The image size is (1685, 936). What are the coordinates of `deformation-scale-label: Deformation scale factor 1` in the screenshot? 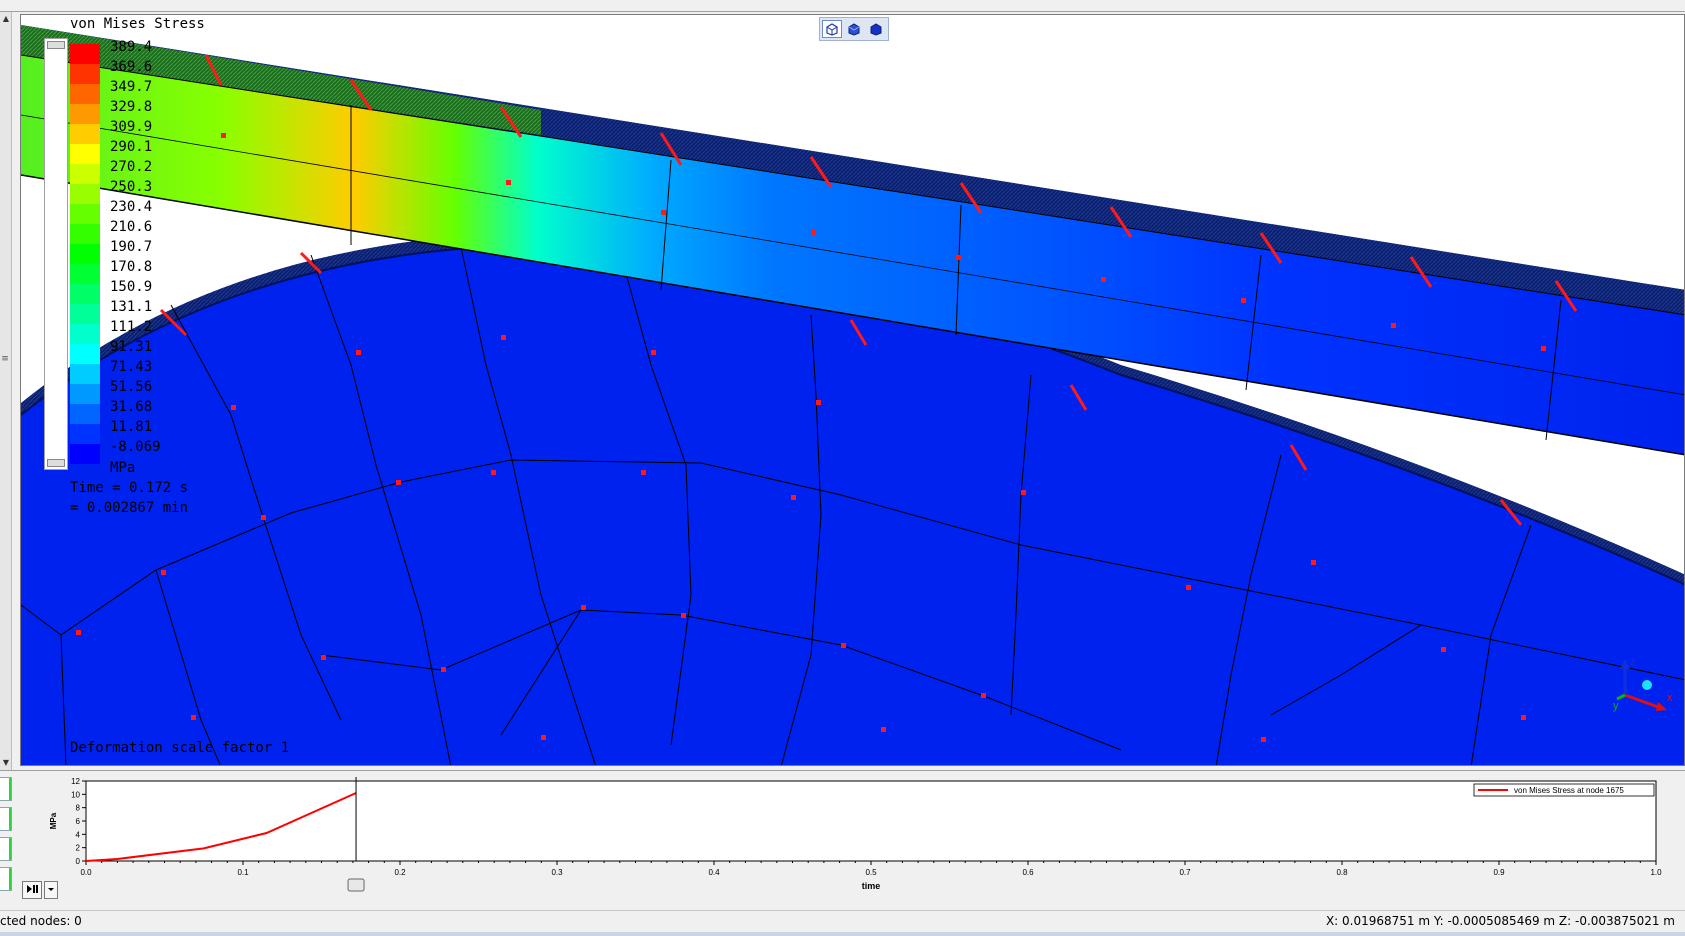 It's located at (180, 748).